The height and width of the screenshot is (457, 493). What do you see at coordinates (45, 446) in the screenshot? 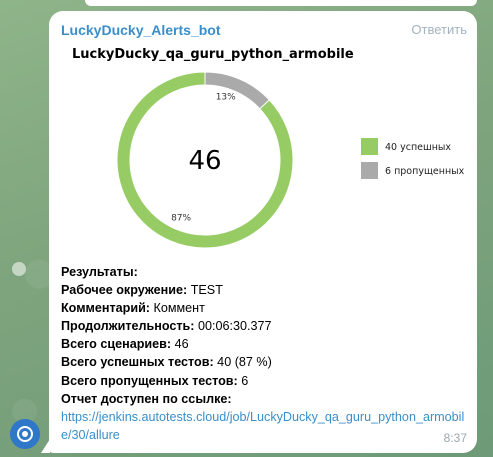
I see `message-bubble-tail` at bounding box center [45, 446].